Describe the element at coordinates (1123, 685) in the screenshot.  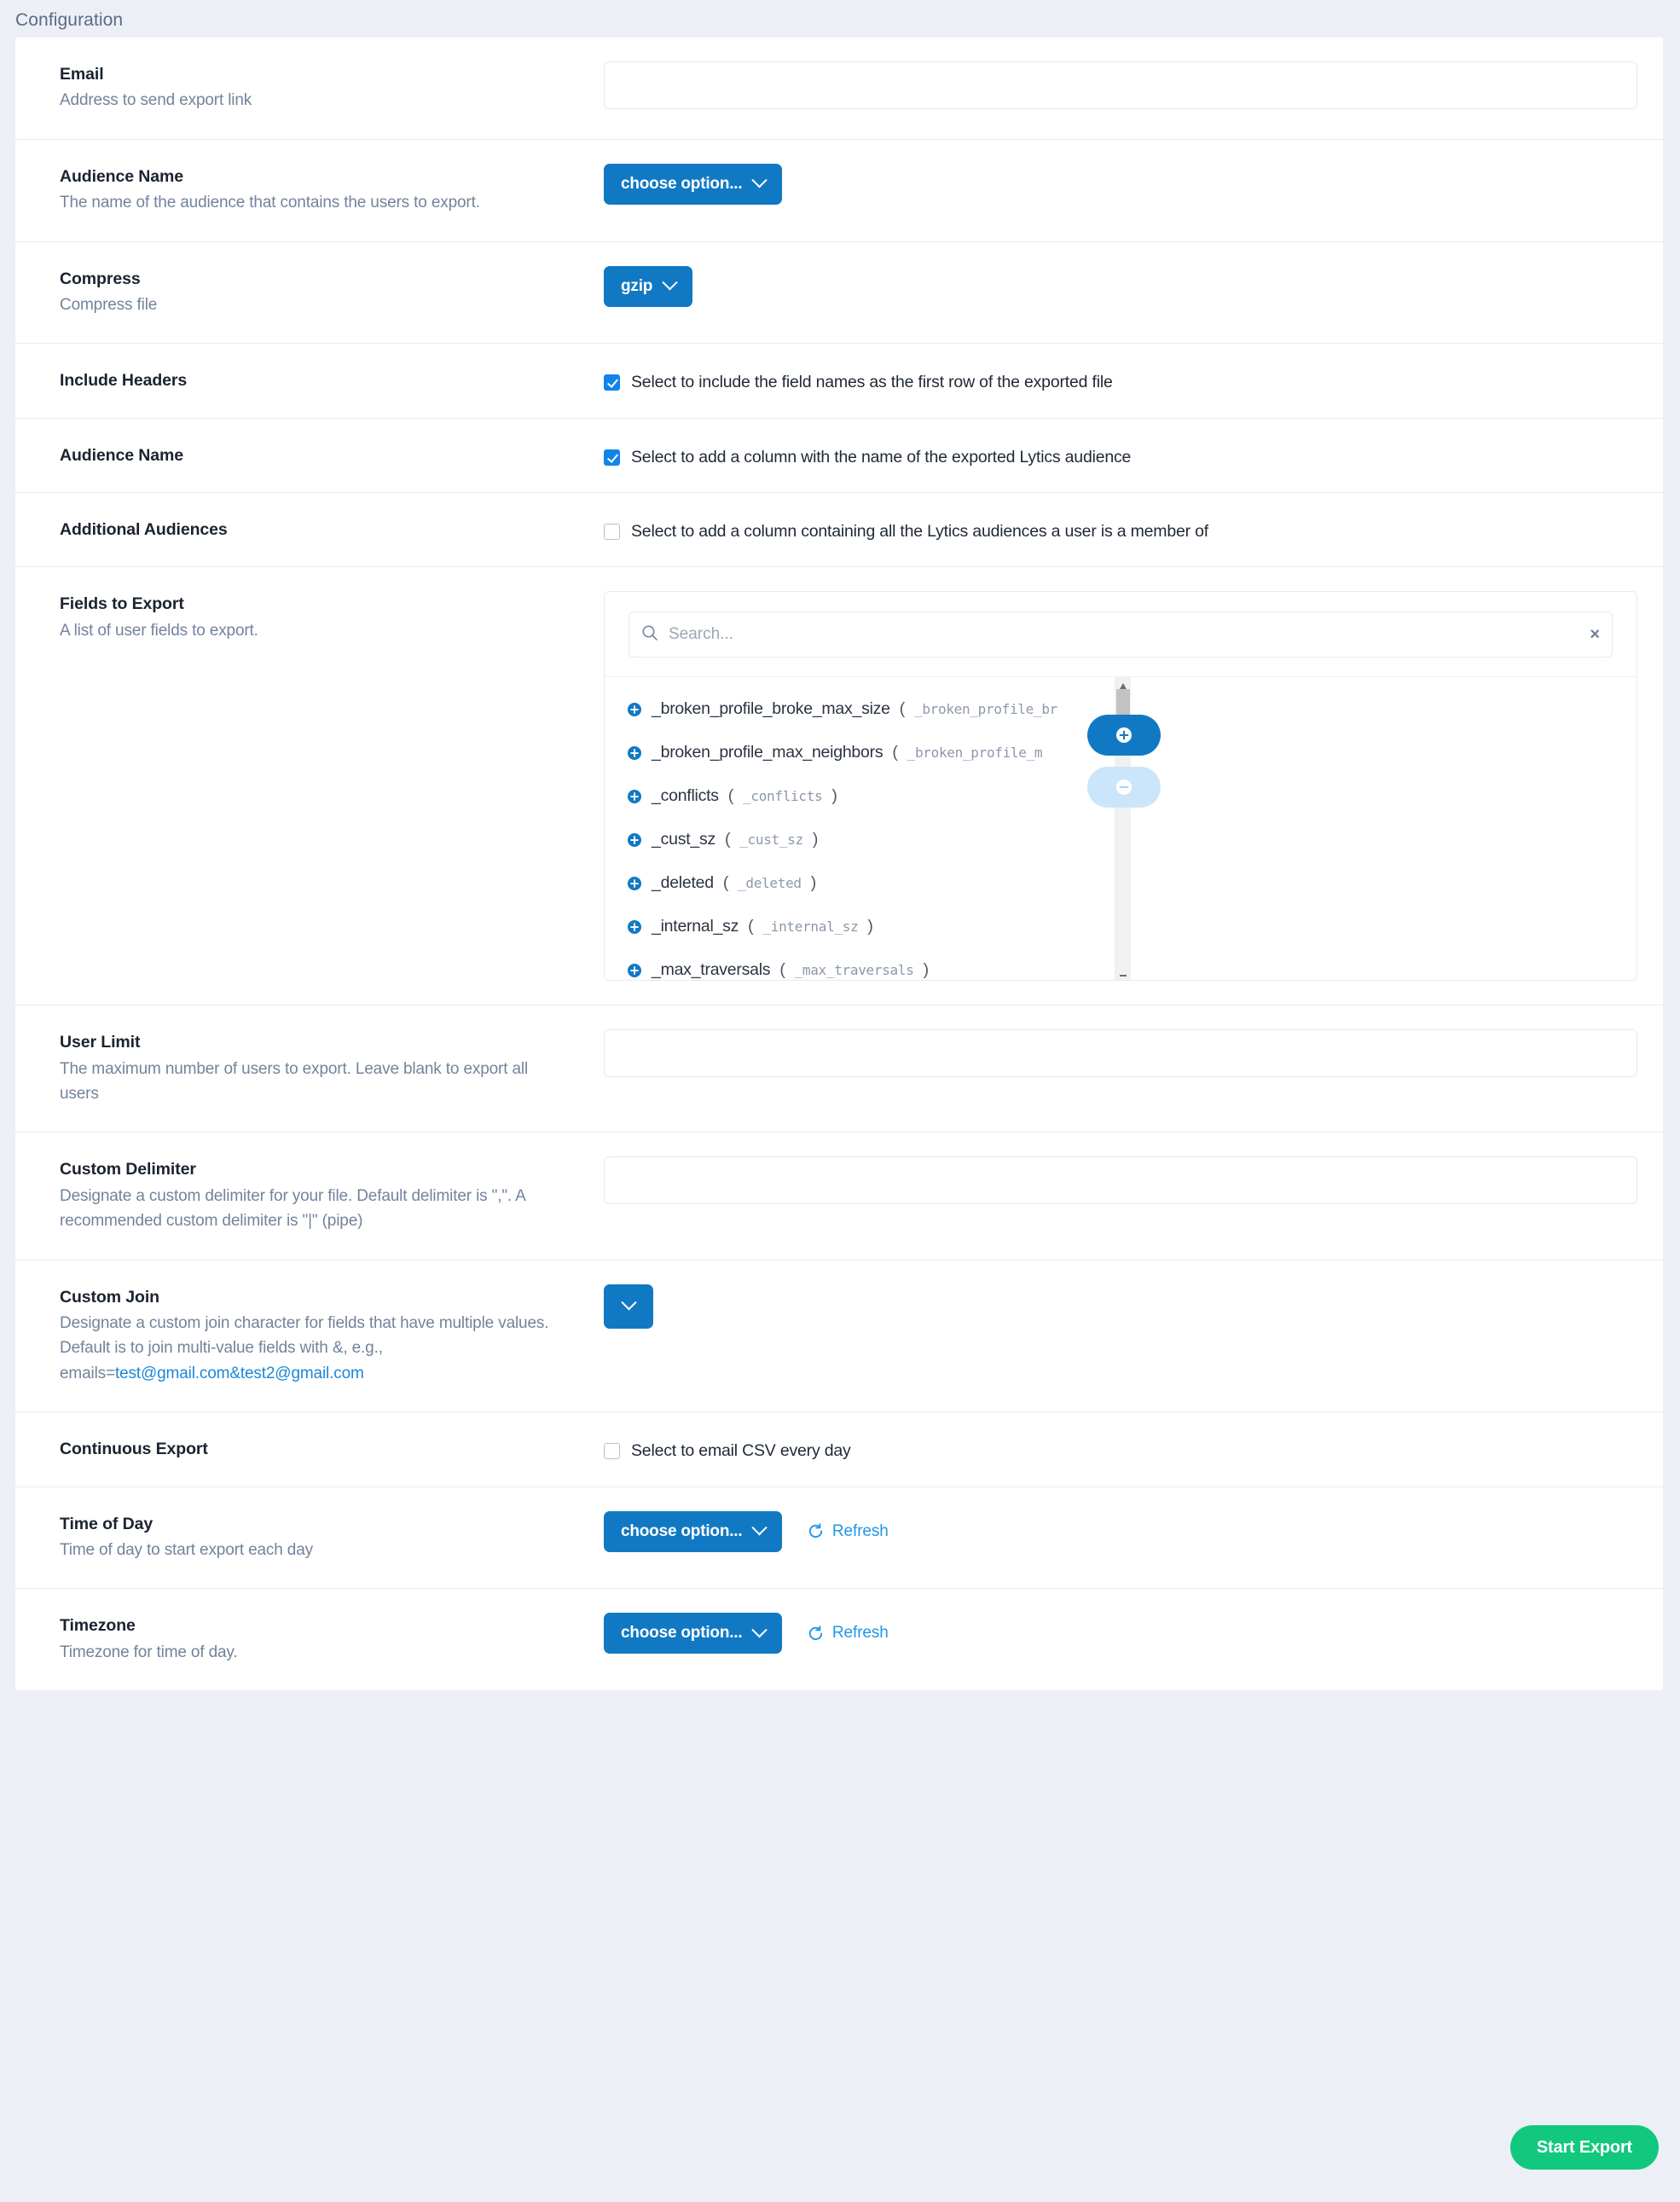
I see `scroll-up-arrow-icon` at that location.